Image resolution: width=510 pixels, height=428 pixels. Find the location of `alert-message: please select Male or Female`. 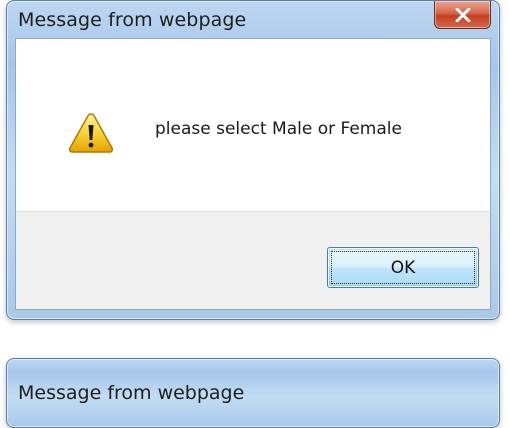

alert-message: please select Male or Female is located at coordinates (278, 129).